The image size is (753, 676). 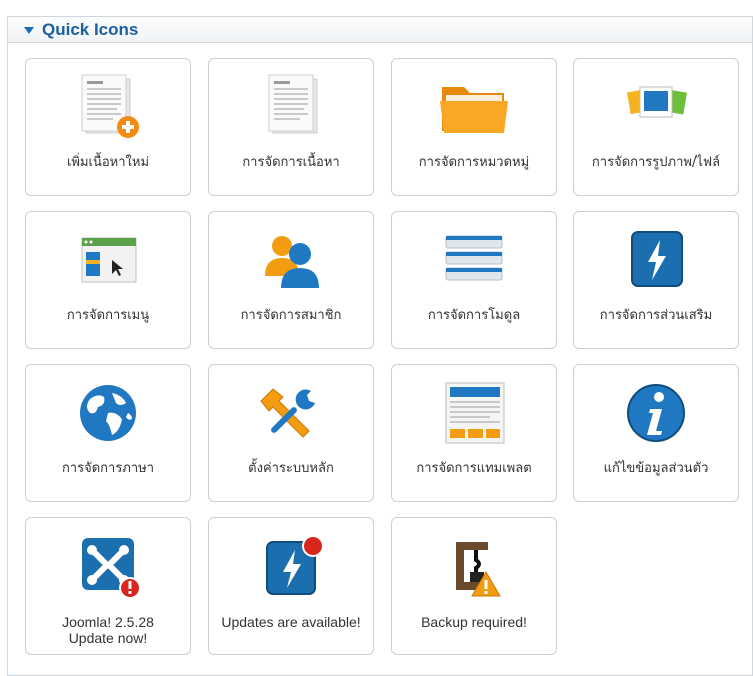 I want to click on tile-label: การจัดการแทมเพลต, so click(x=474, y=468).